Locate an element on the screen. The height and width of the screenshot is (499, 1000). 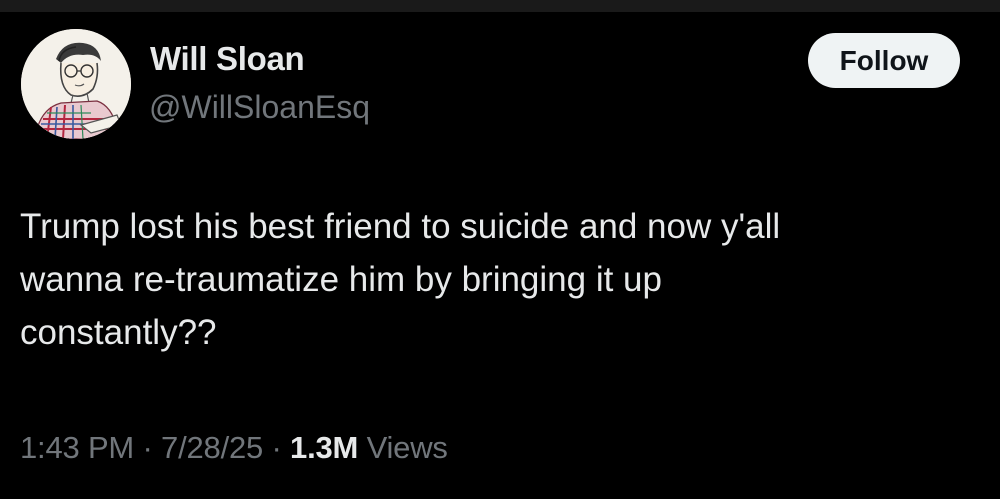
avatar is located at coordinates (76, 84).